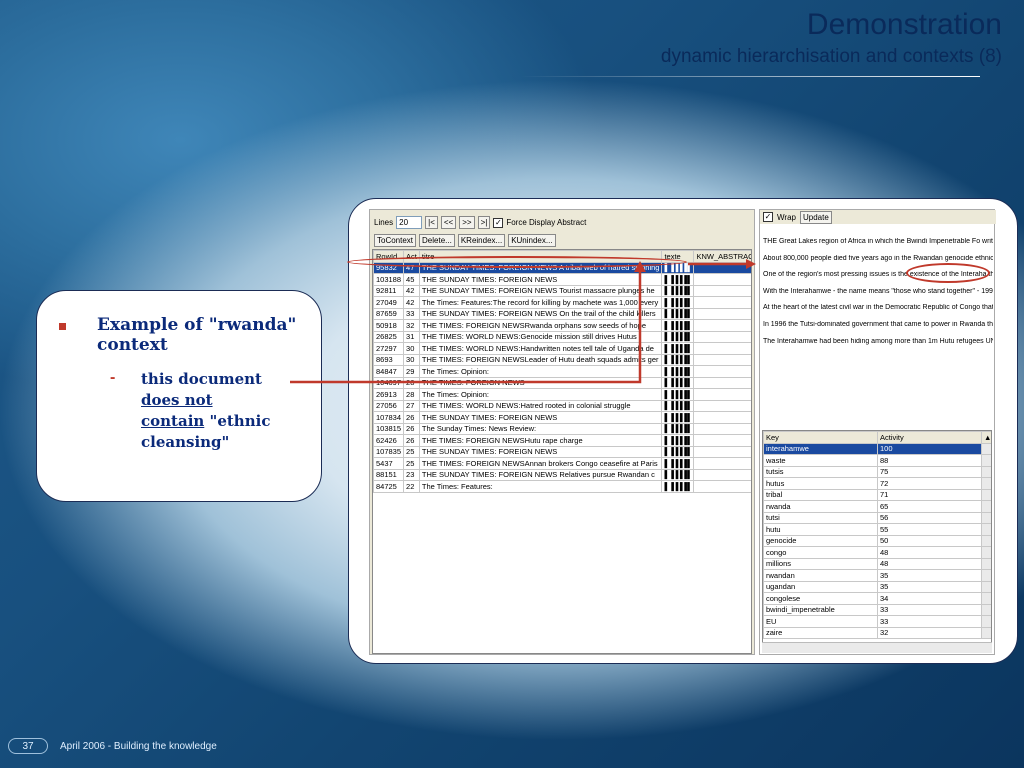 The height and width of the screenshot is (768, 1024). Describe the element at coordinates (948, 273) in the screenshot. I see `highlight-oval-genocide` at that location.